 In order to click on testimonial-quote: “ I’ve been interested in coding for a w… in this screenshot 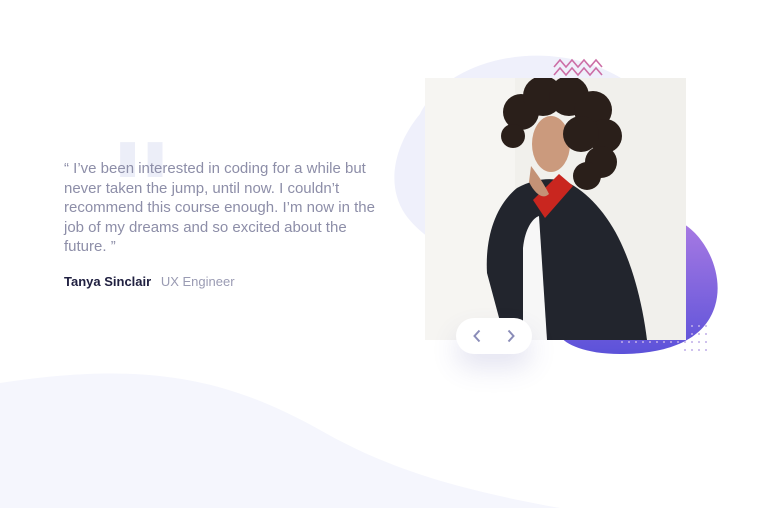, I will do `click(219, 207)`.